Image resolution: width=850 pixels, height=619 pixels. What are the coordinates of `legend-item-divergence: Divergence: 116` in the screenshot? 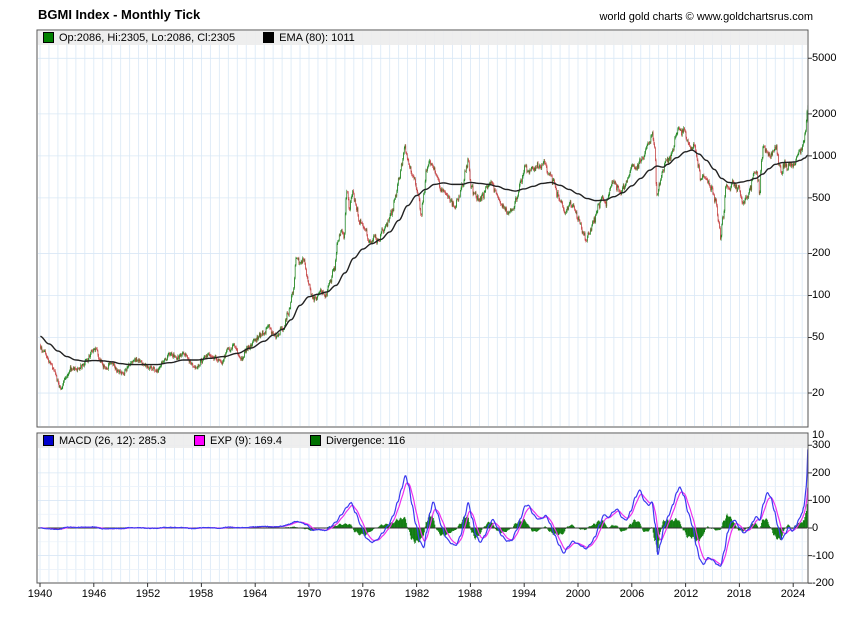 It's located at (357, 440).